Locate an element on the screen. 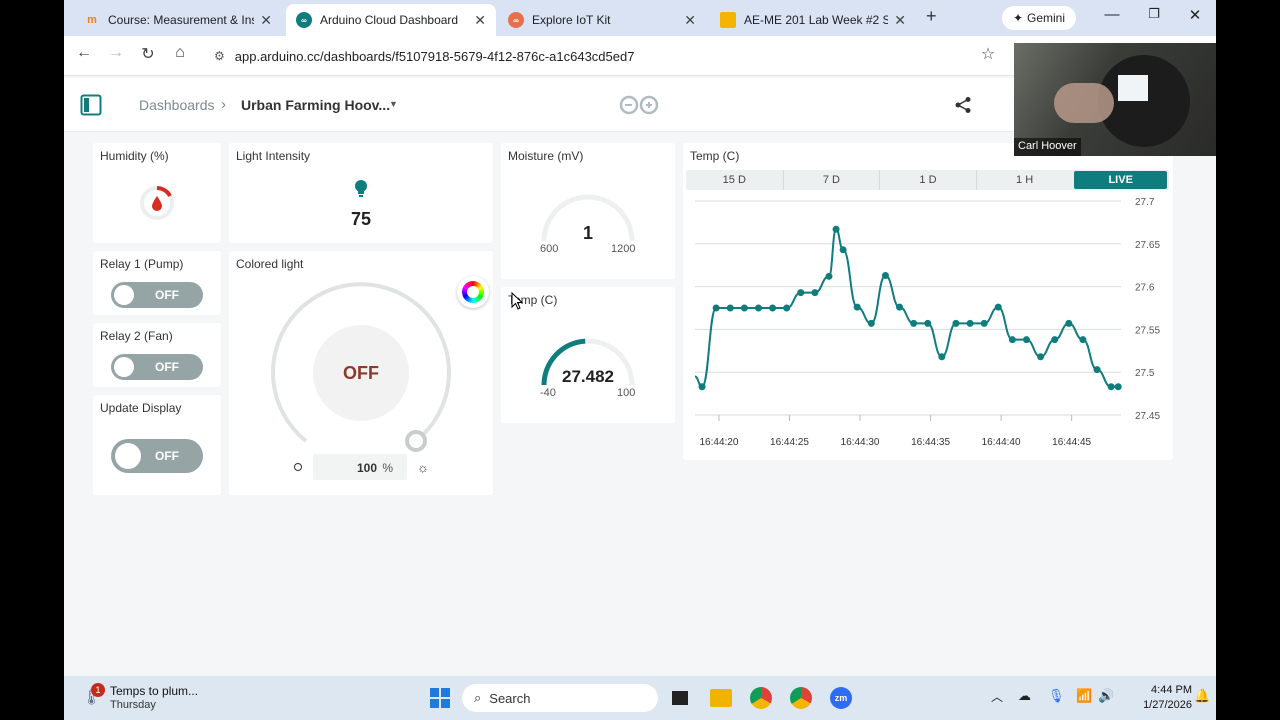 Image resolution: width=1280 pixels, height=720 pixels. share-icon is located at coordinates (963, 105).